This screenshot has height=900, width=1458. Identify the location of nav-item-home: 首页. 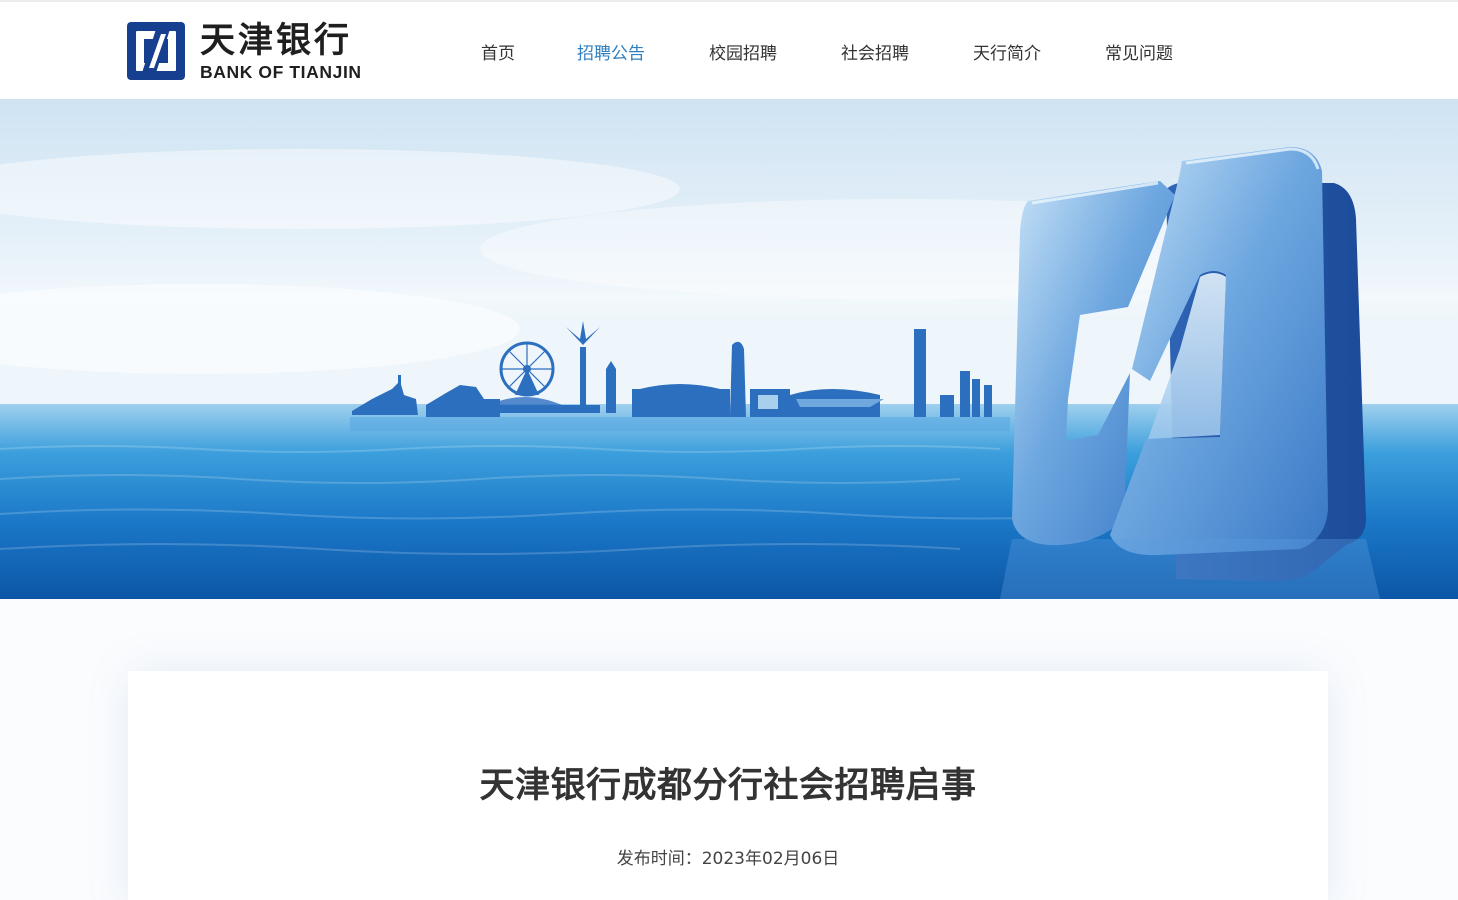
(498, 54).